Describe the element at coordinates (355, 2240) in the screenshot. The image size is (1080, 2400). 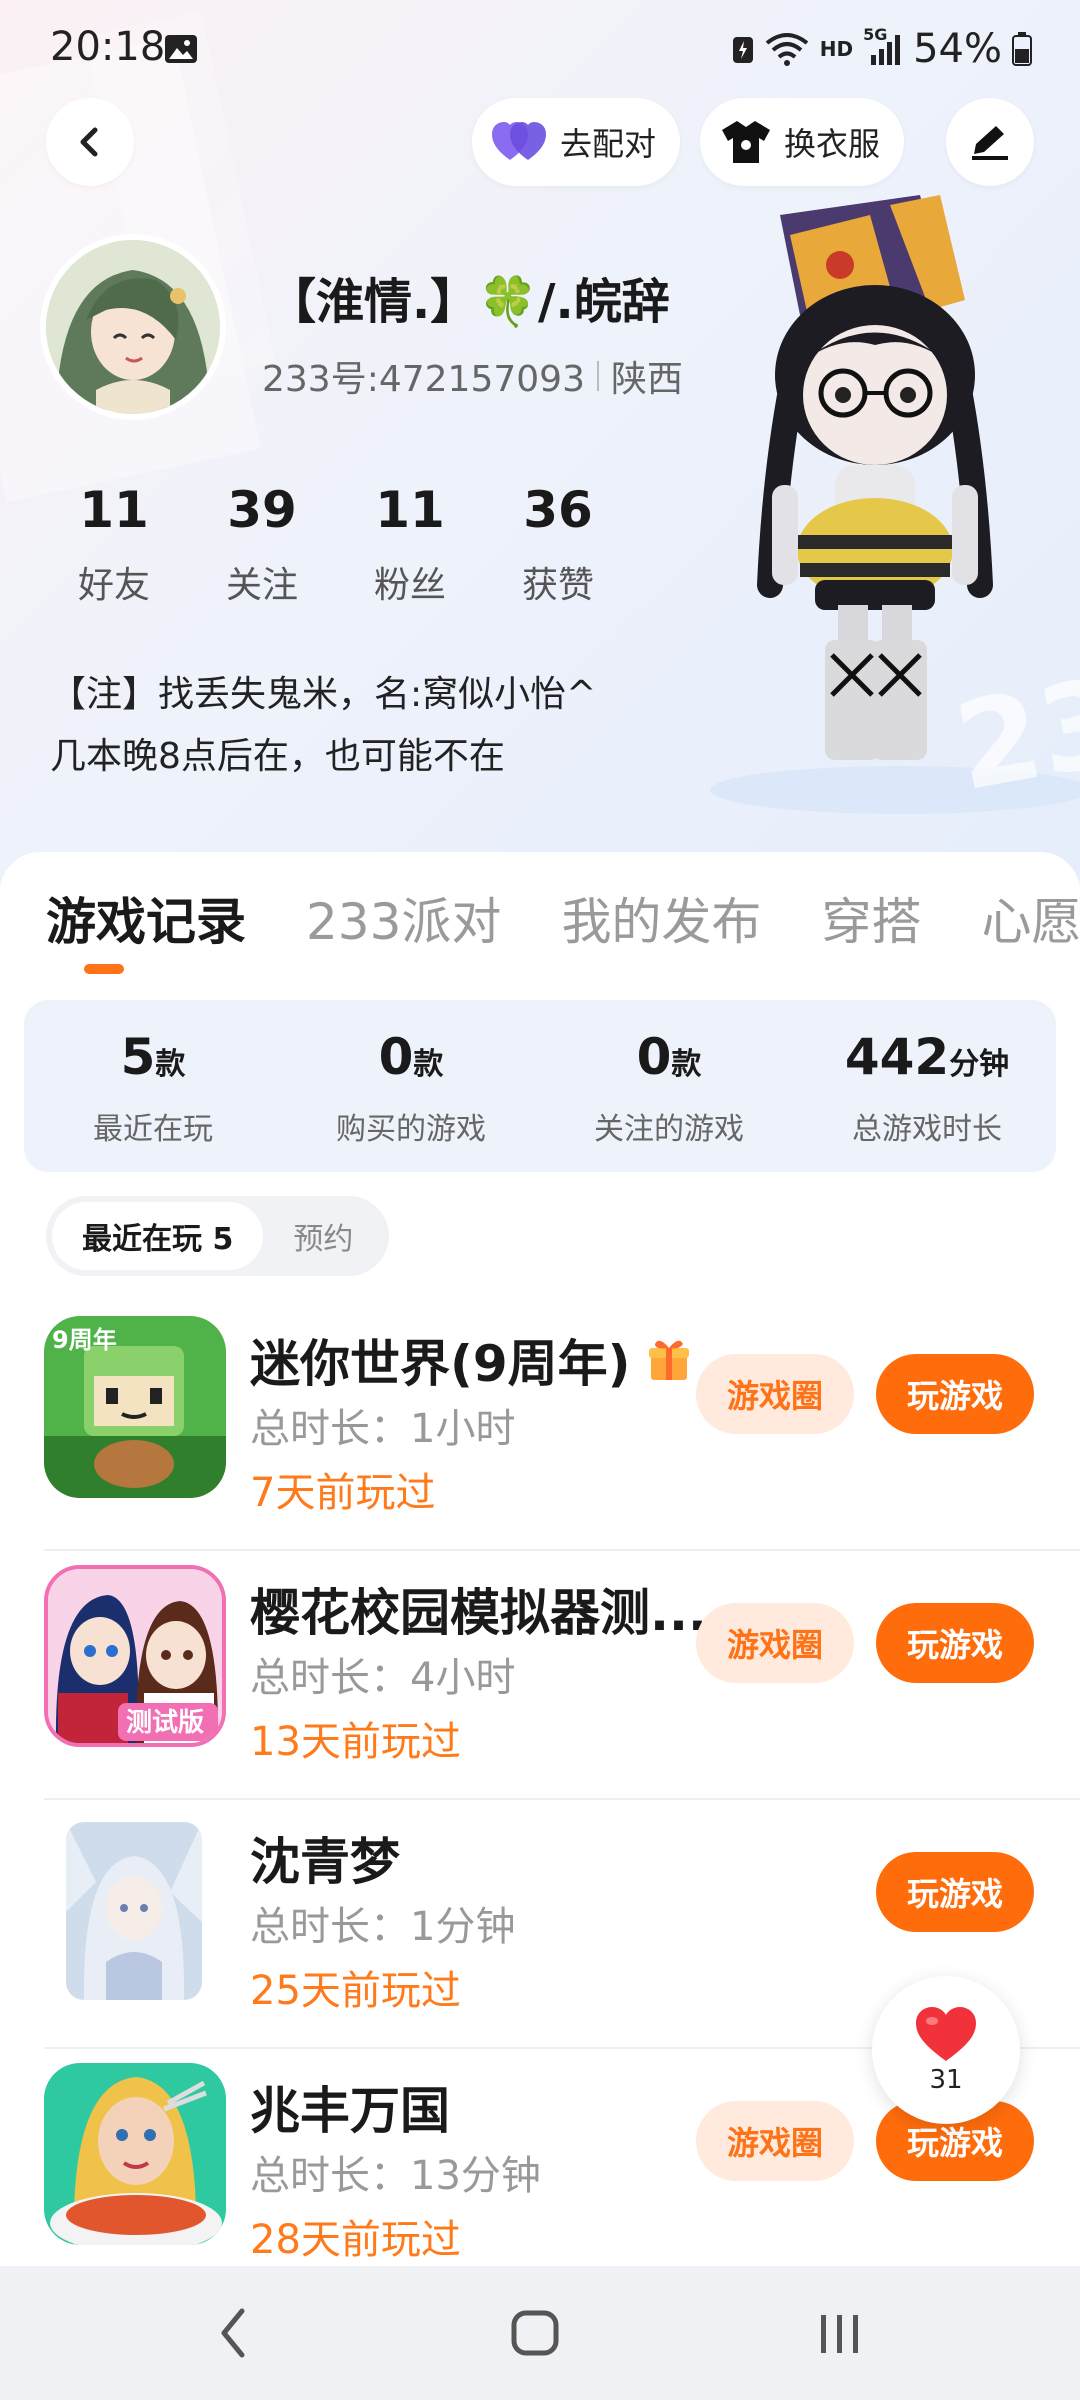
I see `game-last-played: 28天前玩过` at that location.